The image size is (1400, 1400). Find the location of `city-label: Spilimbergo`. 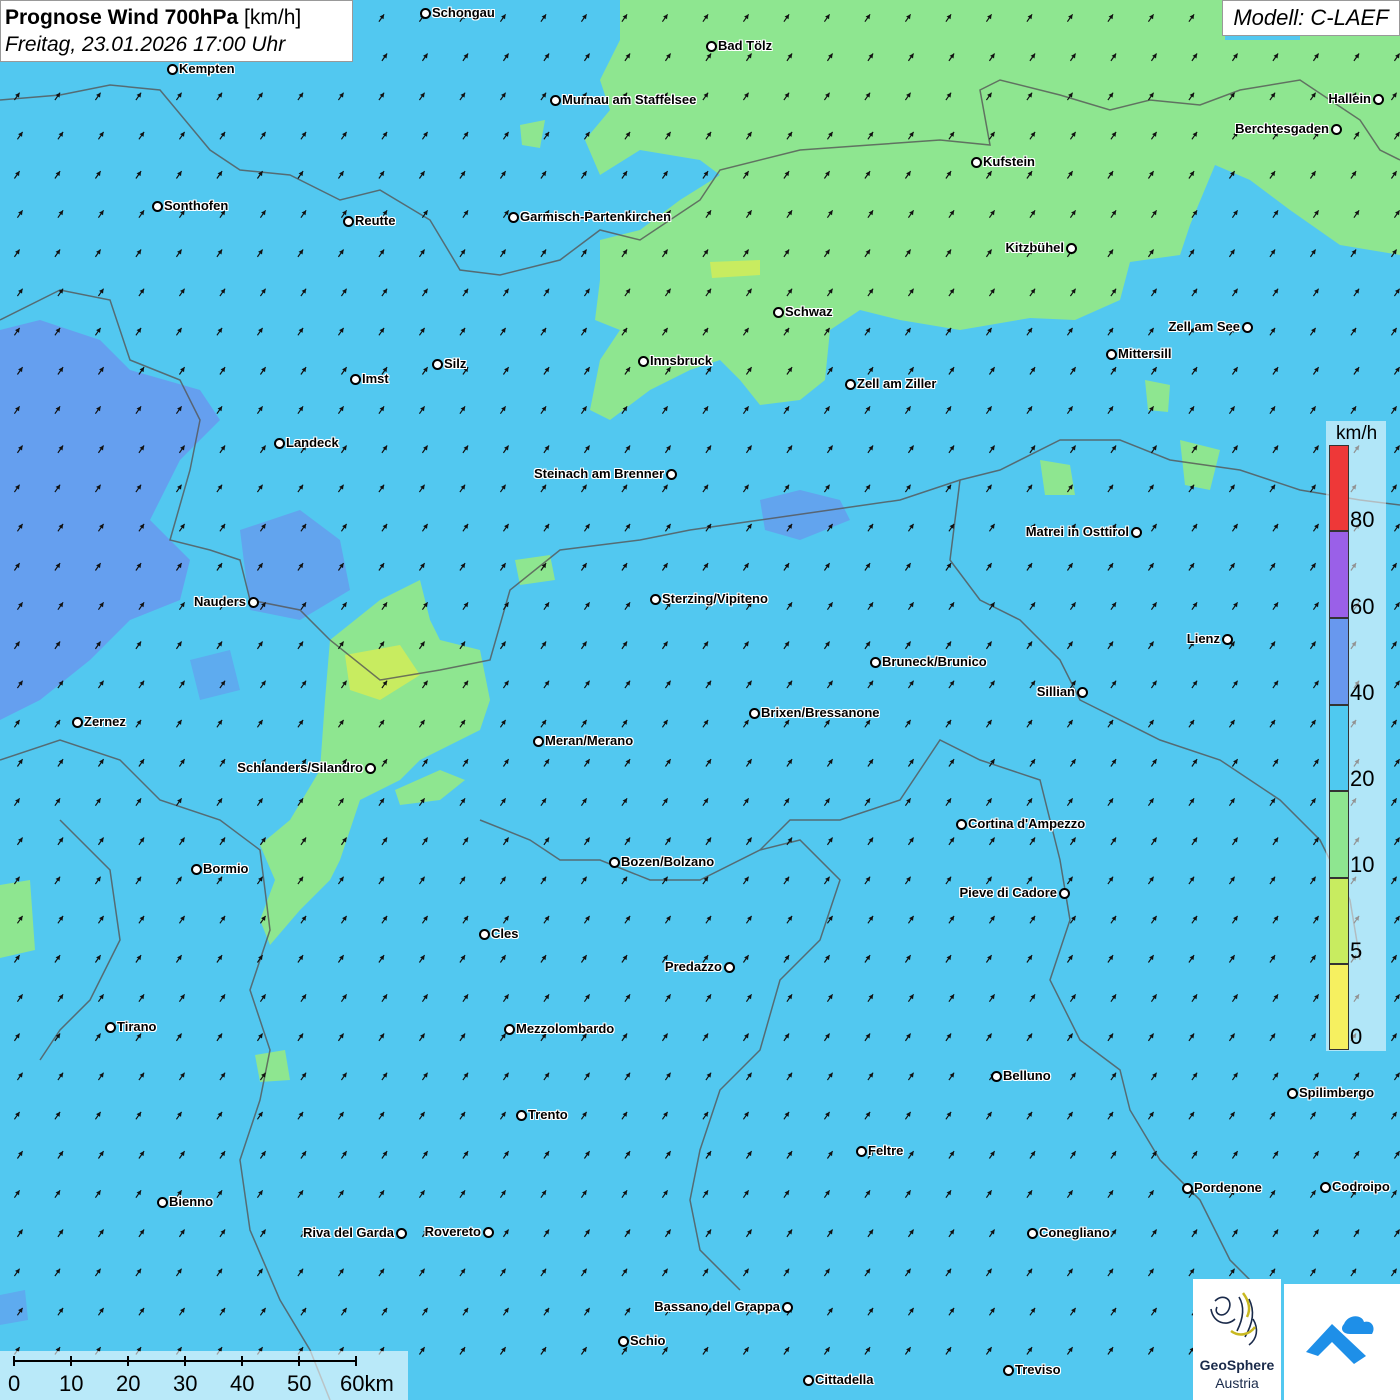

city-label: Spilimbergo is located at coordinates (1337, 1092).